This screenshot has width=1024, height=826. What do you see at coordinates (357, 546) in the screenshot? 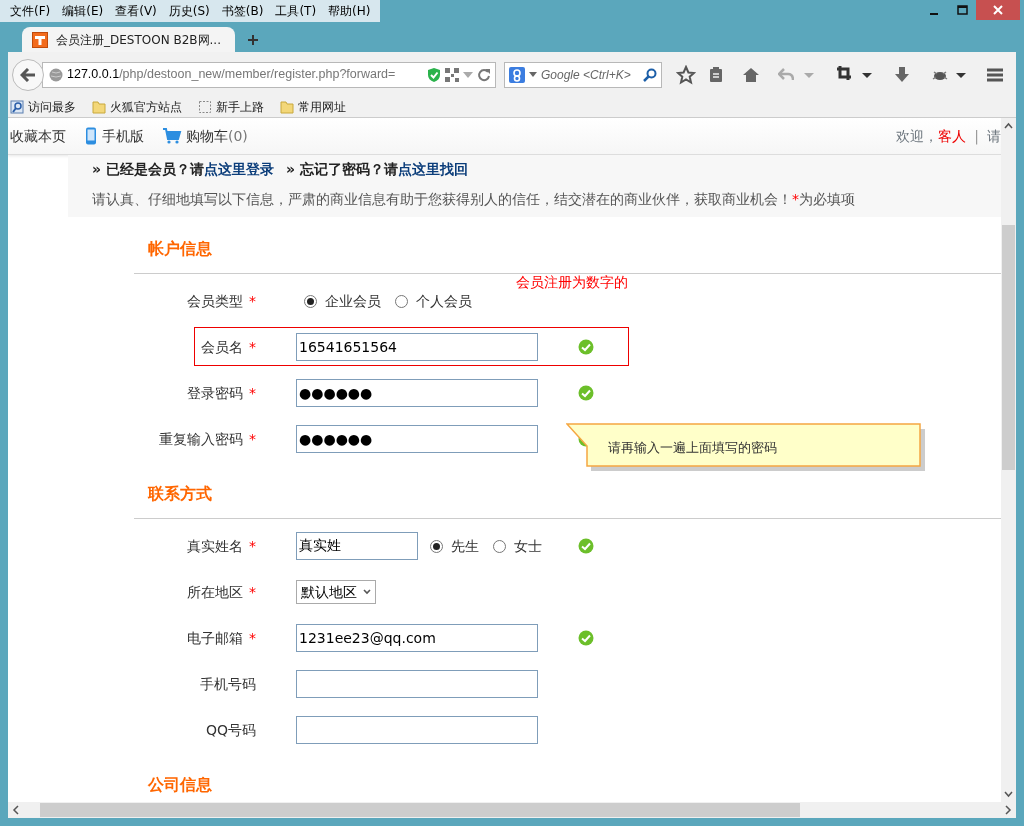
I see `input-field: 真实姓` at bounding box center [357, 546].